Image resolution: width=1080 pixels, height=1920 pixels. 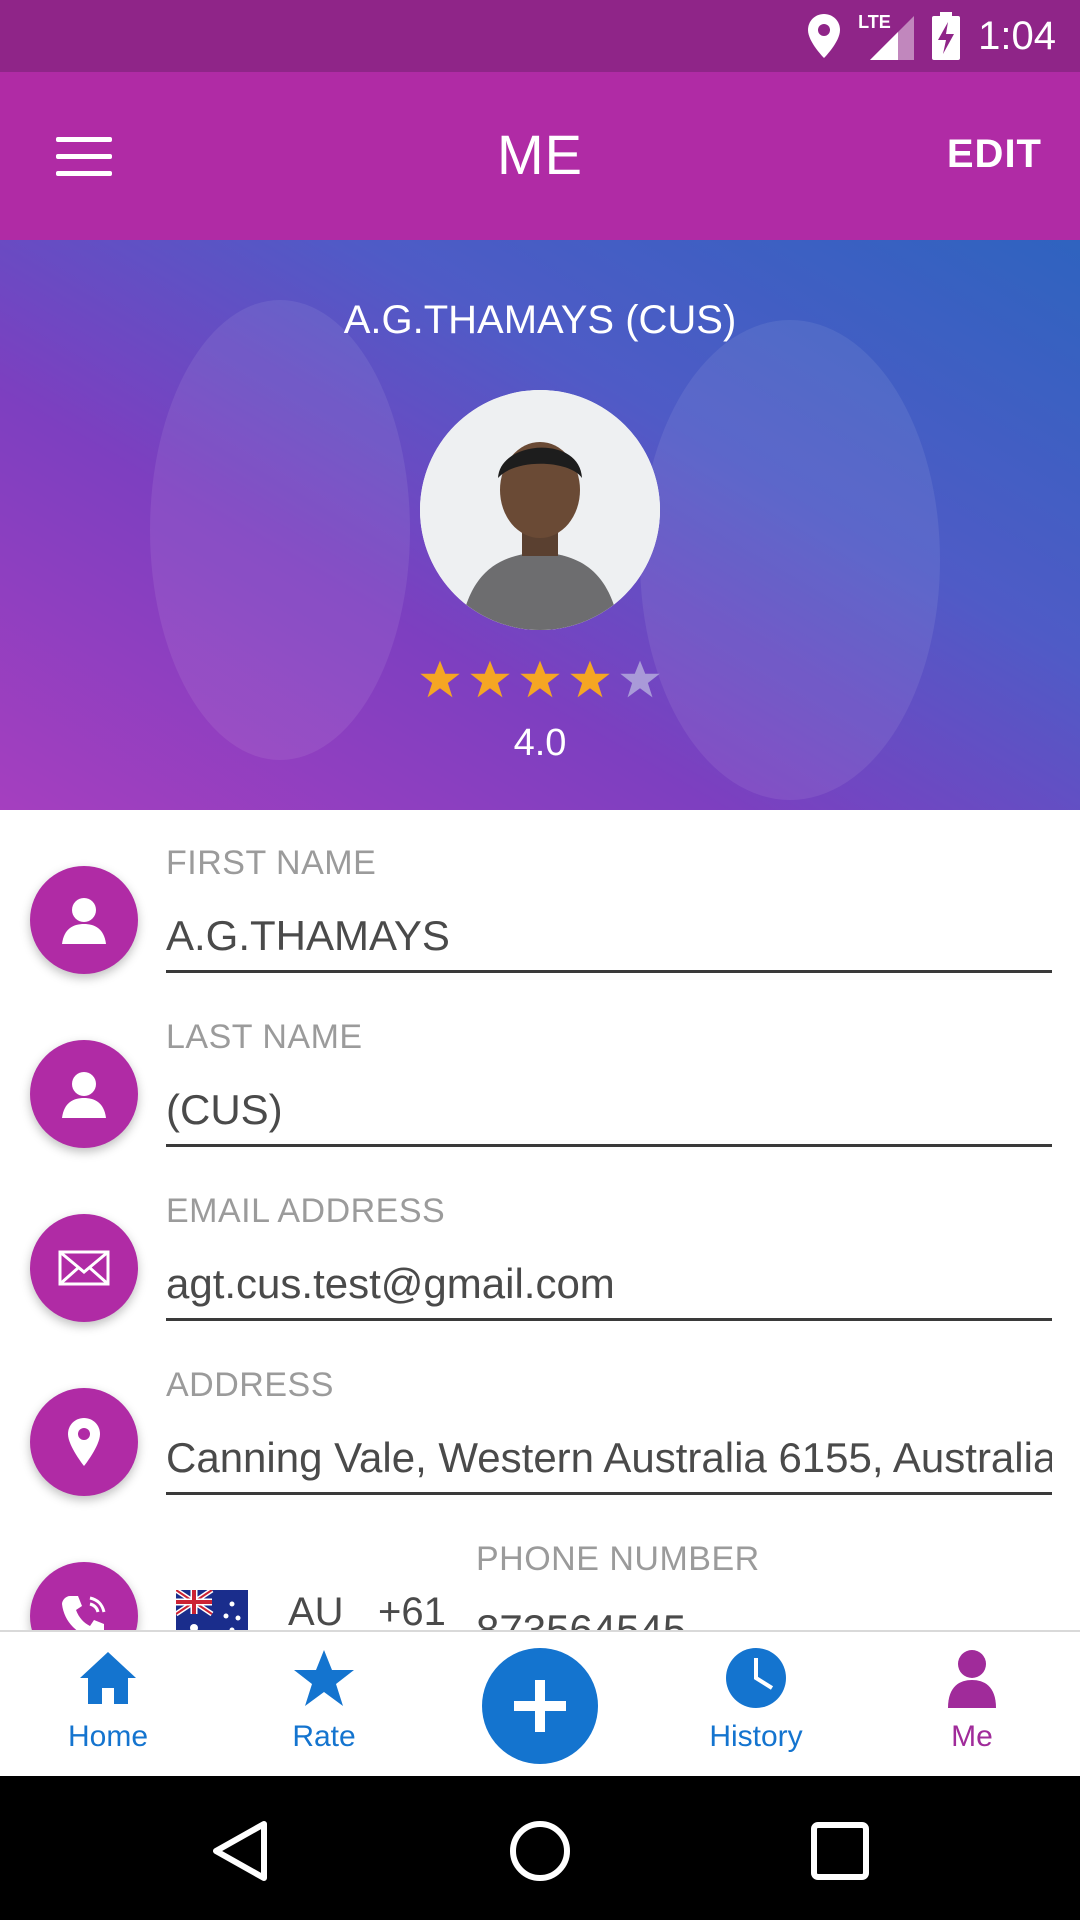 I want to click on first-name-row: FIRST NAME A.G.THAMAYS, so click(x=540, y=927).